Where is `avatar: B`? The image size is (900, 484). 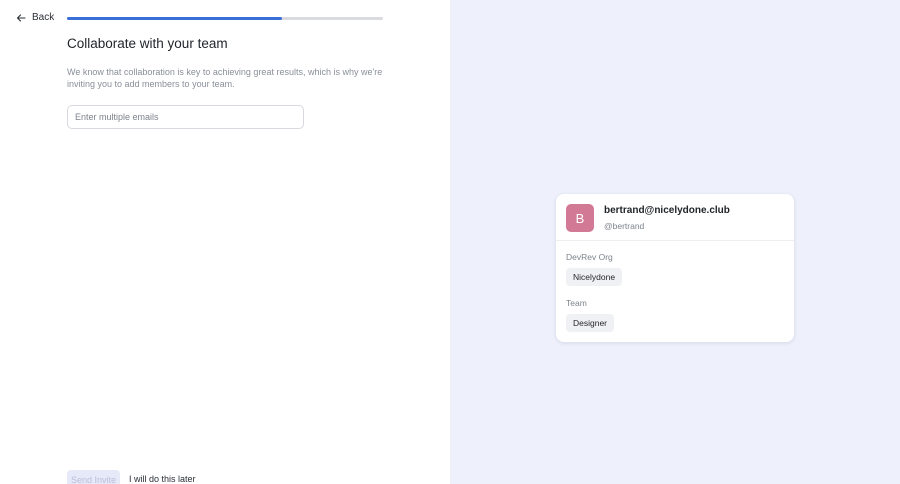
avatar: B is located at coordinates (580, 218).